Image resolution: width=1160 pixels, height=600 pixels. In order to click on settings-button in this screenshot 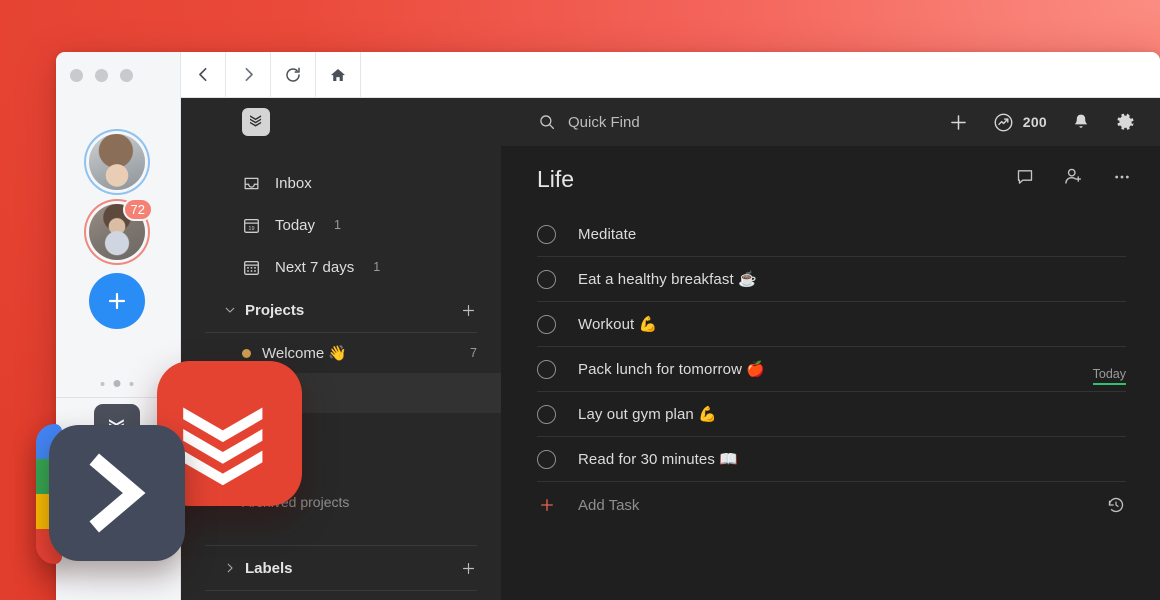, I will do `click(1125, 122)`.